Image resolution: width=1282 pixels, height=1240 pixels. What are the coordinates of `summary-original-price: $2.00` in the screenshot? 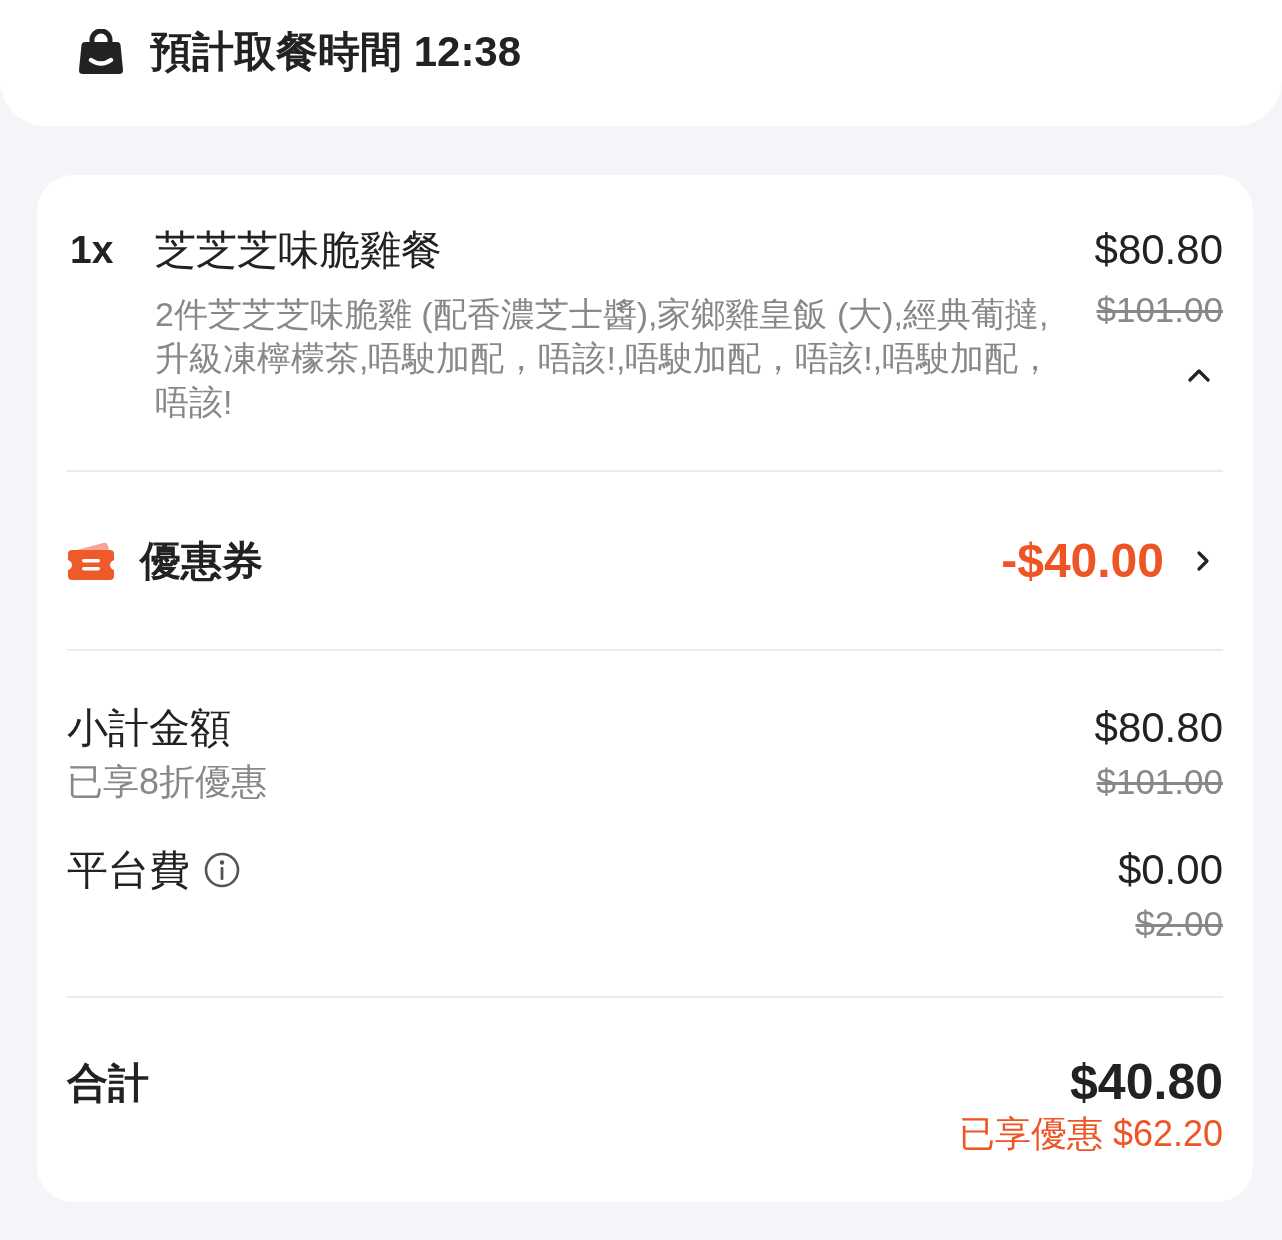 It's located at (1179, 924).